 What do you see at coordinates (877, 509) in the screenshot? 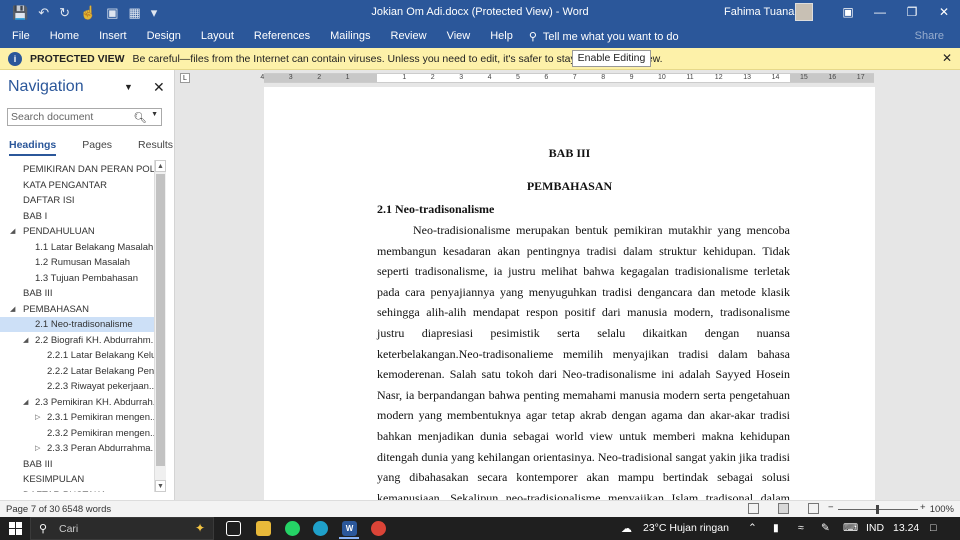
I see `zoom-slider-thumb` at bounding box center [877, 509].